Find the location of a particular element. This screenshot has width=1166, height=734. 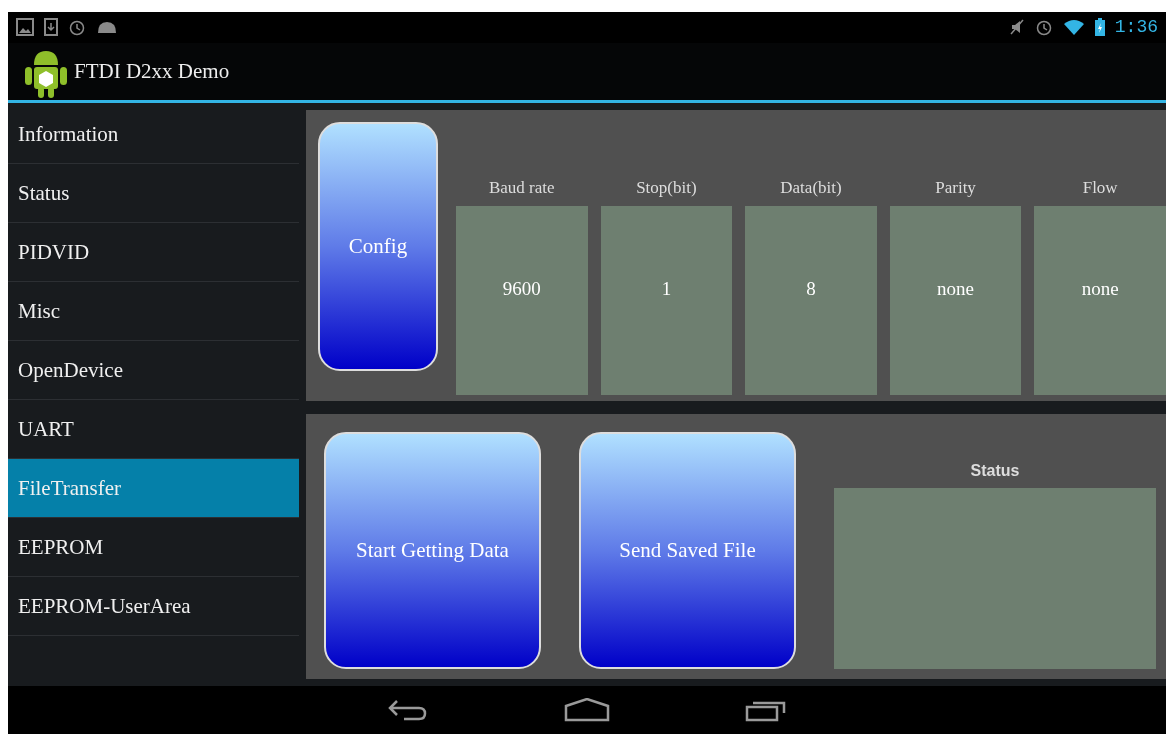

back-icon is located at coordinates (408, 710).